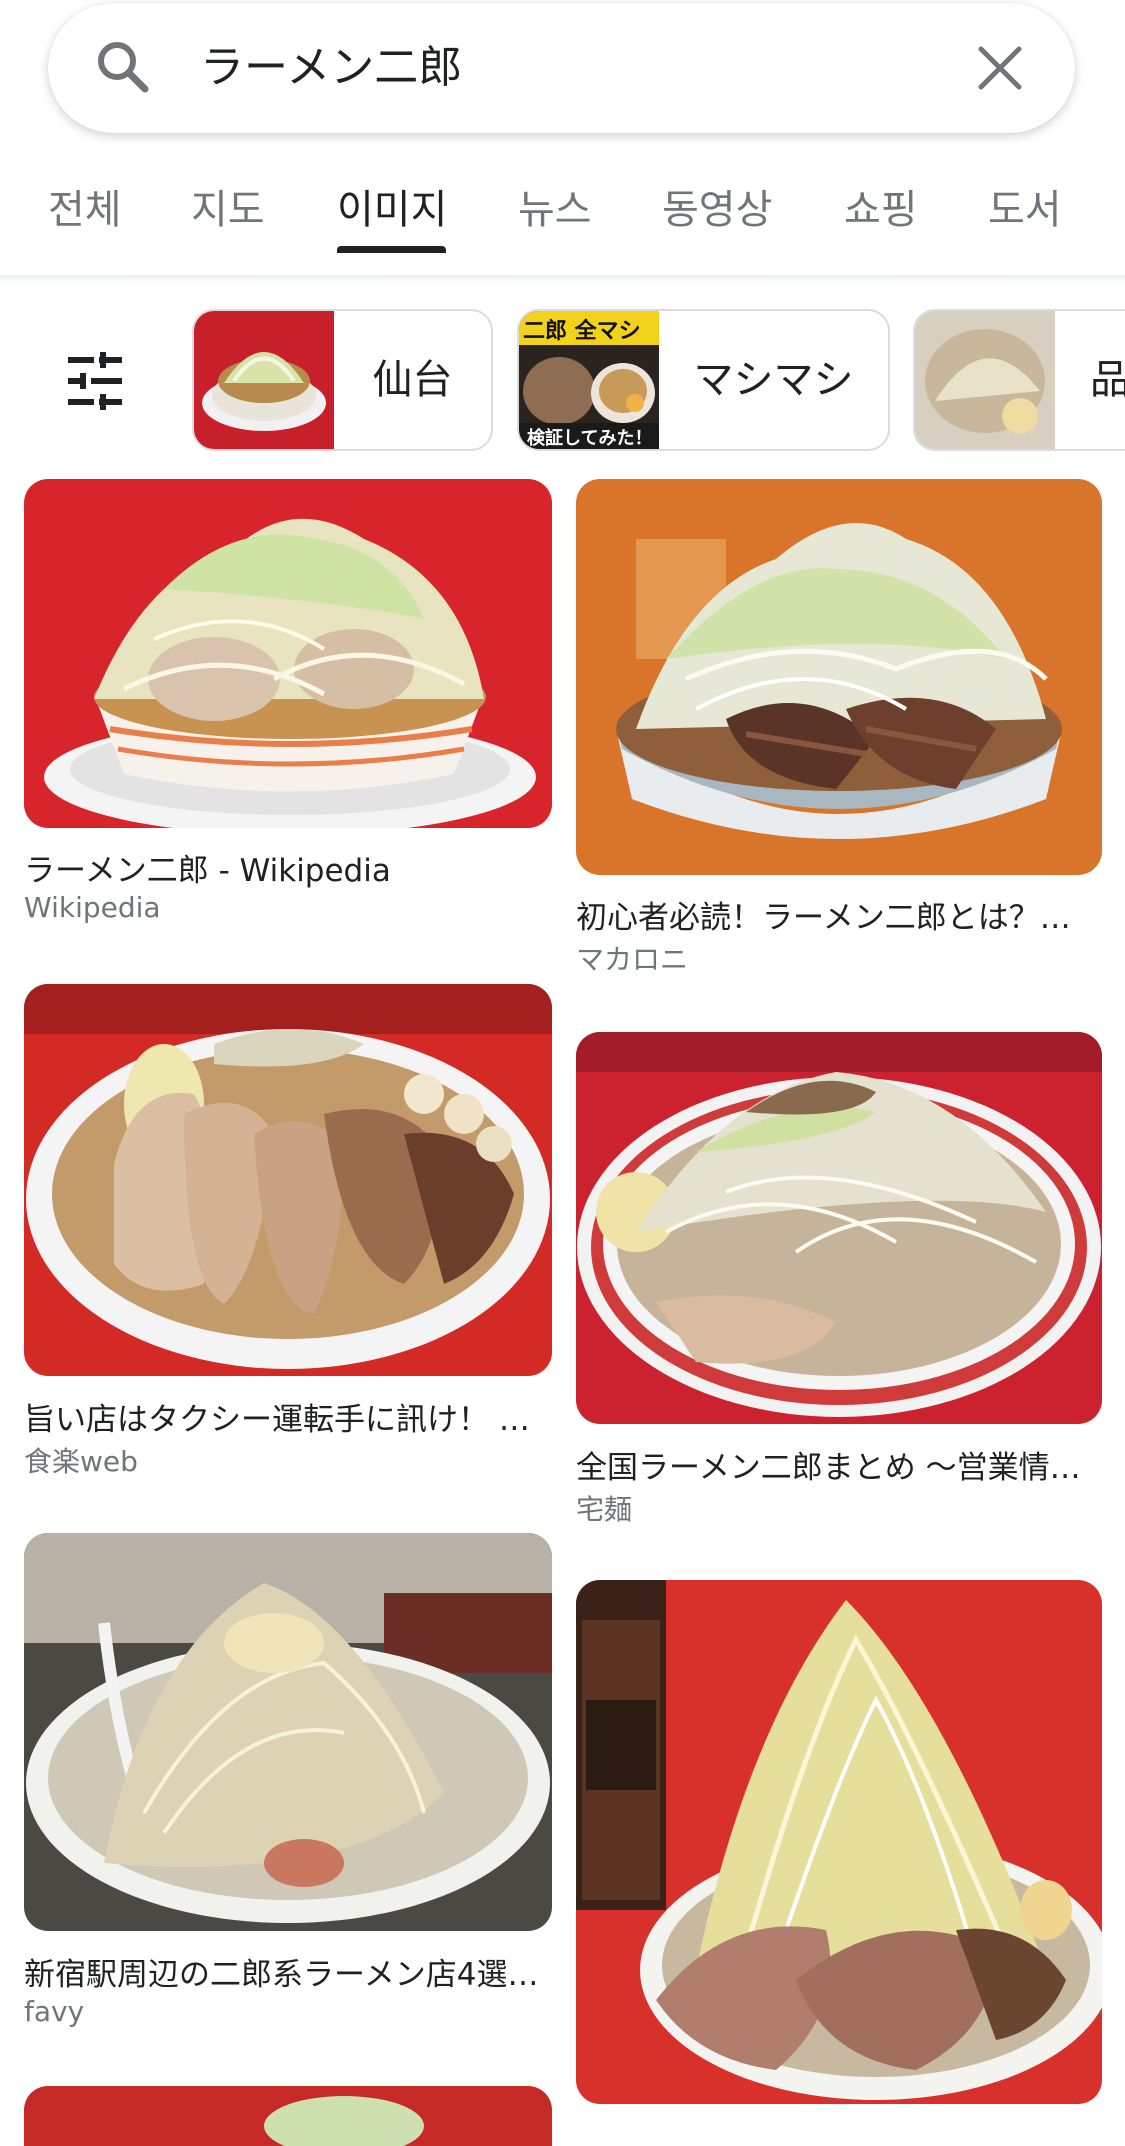 Image resolution: width=1125 pixels, height=2146 pixels. I want to click on result-title: ラーメン二郎 - Wikipedia, so click(288, 867).